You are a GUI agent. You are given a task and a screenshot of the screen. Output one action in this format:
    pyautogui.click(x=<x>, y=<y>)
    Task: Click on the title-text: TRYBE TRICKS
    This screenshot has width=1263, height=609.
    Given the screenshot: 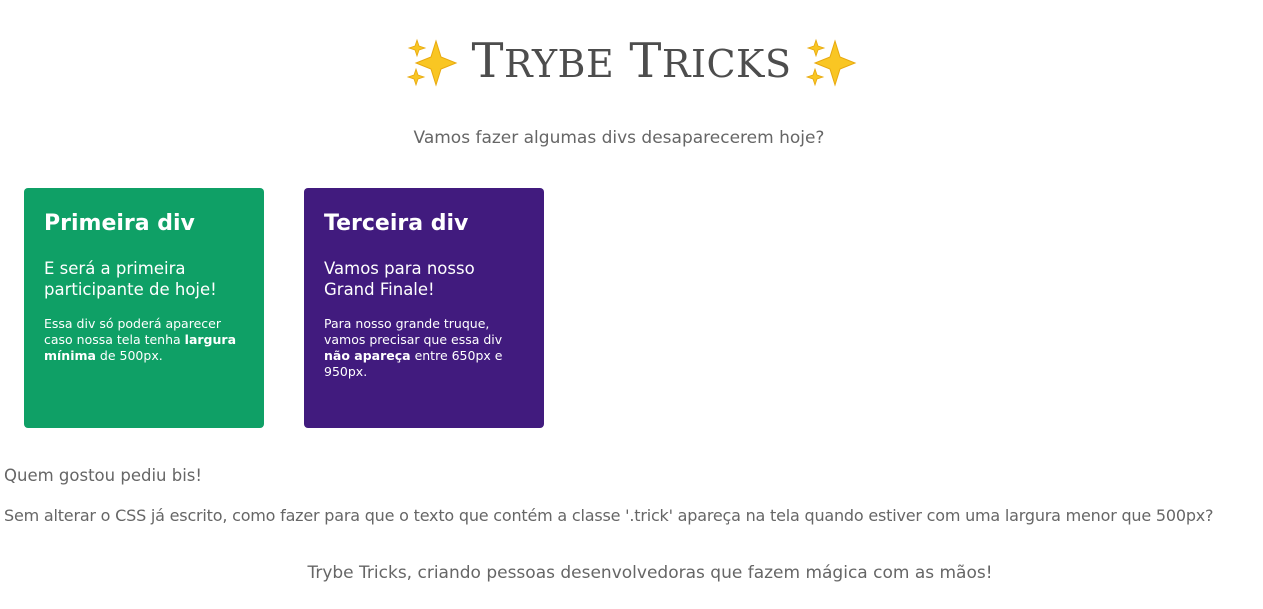 What is the action you would take?
    pyautogui.click(x=631, y=61)
    